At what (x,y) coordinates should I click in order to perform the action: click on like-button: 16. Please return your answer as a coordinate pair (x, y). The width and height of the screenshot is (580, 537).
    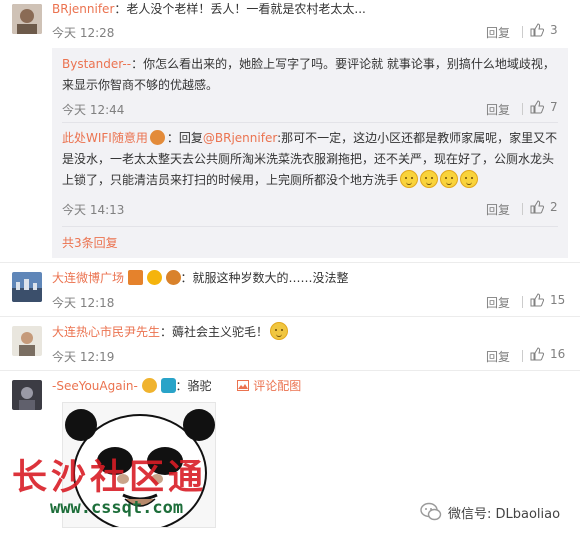
    Looking at the image, I should click on (547, 354).